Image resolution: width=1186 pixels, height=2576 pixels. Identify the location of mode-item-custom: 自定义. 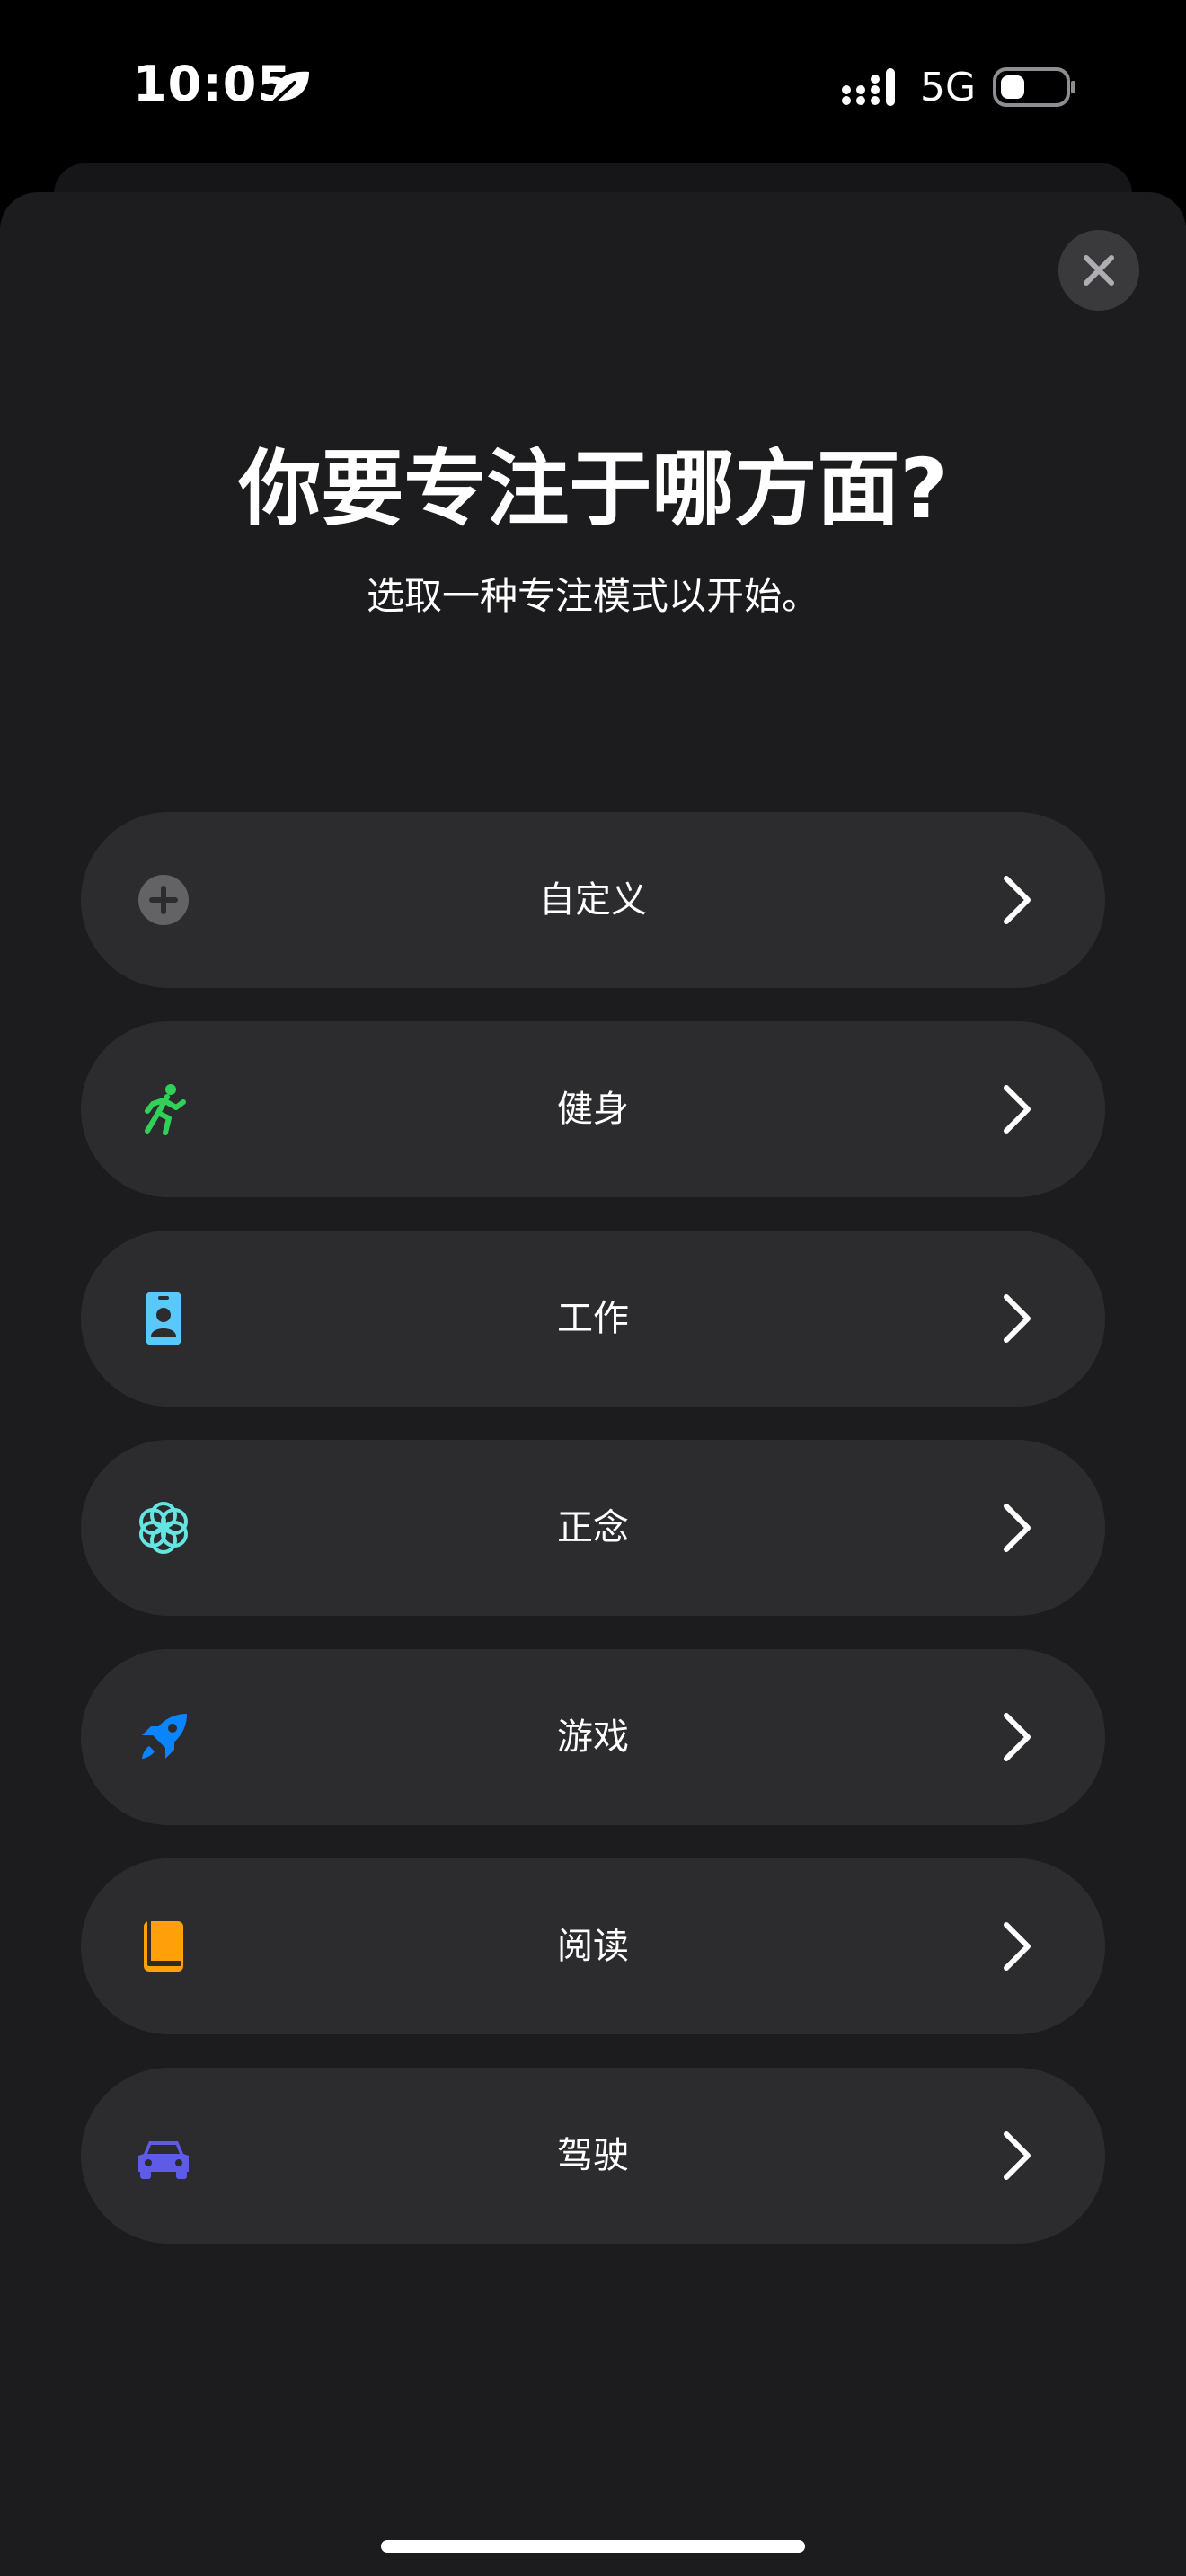
(593, 900).